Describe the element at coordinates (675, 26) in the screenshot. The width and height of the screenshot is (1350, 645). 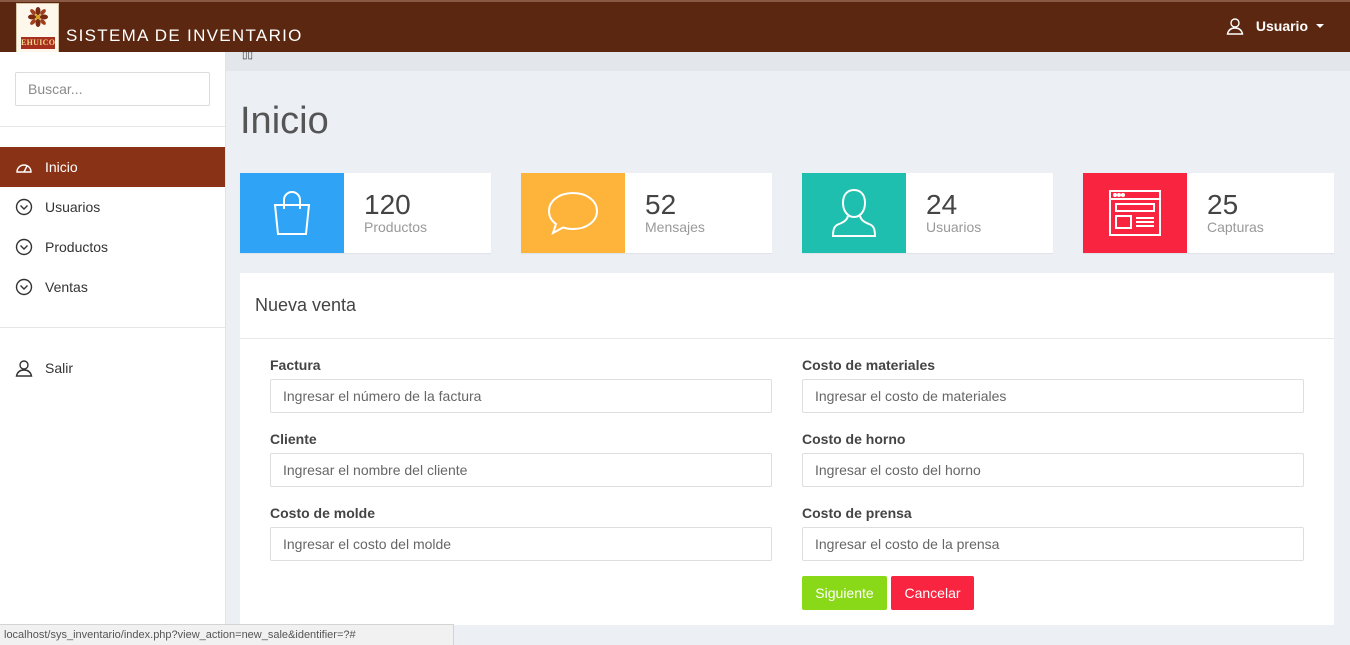
I see `top-navbar: EHUICO SISTEMA DE INVENTARIO Usuario` at that location.